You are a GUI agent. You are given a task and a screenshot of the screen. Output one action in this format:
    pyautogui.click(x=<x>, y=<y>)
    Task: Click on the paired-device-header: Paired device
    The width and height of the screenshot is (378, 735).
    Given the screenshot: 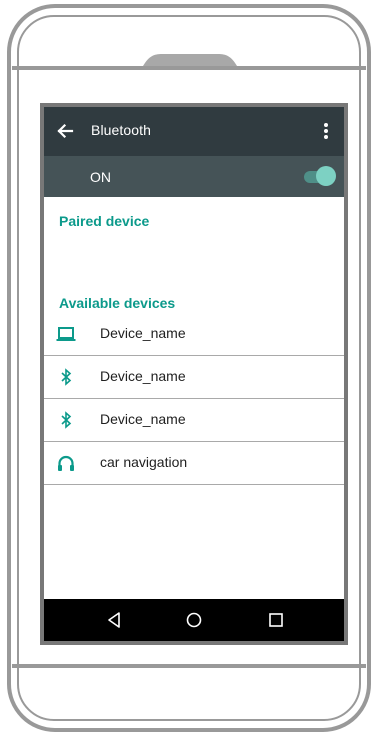 What is the action you would take?
    pyautogui.click(x=104, y=221)
    